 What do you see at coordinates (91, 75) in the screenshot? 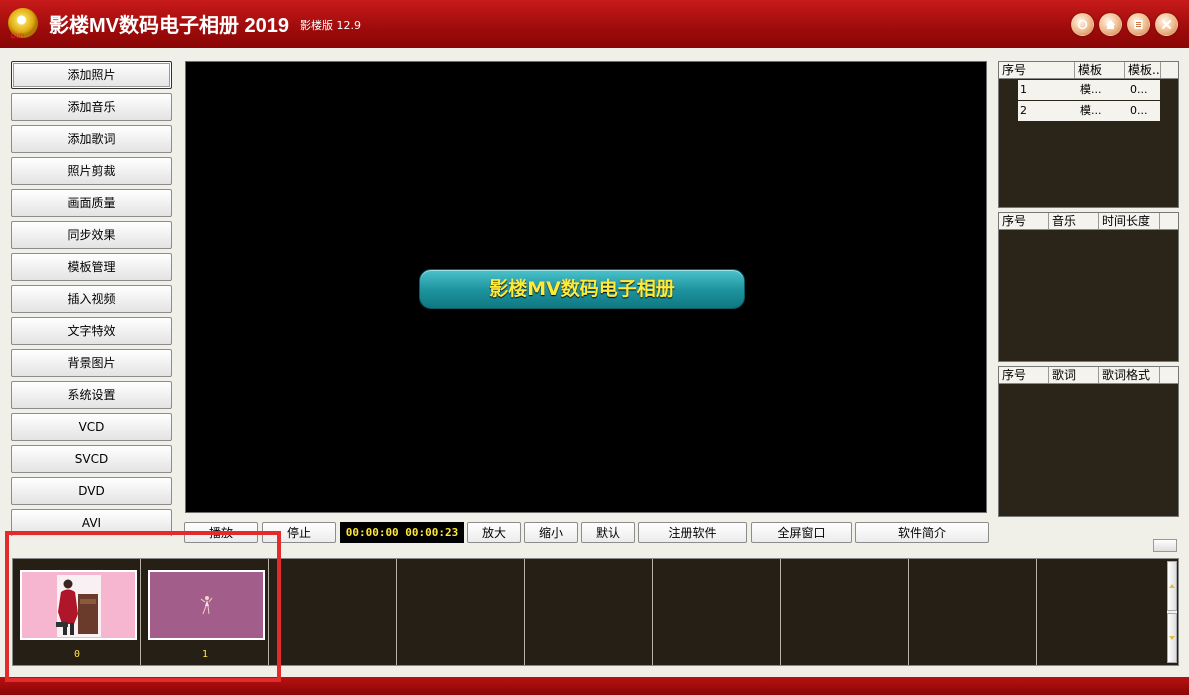
I see `add-photo-button: 添加照片` at bounding box center [91, 75].